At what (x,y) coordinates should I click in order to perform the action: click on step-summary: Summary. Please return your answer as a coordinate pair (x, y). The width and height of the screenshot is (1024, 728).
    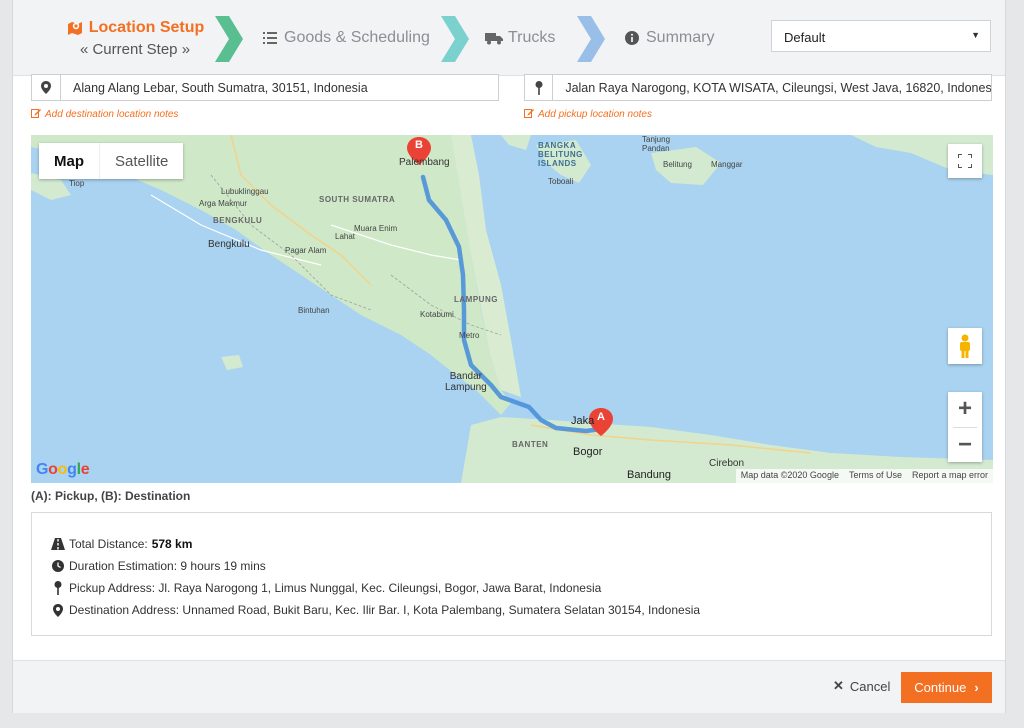
    Looking at the image, I should click on (668, 38).